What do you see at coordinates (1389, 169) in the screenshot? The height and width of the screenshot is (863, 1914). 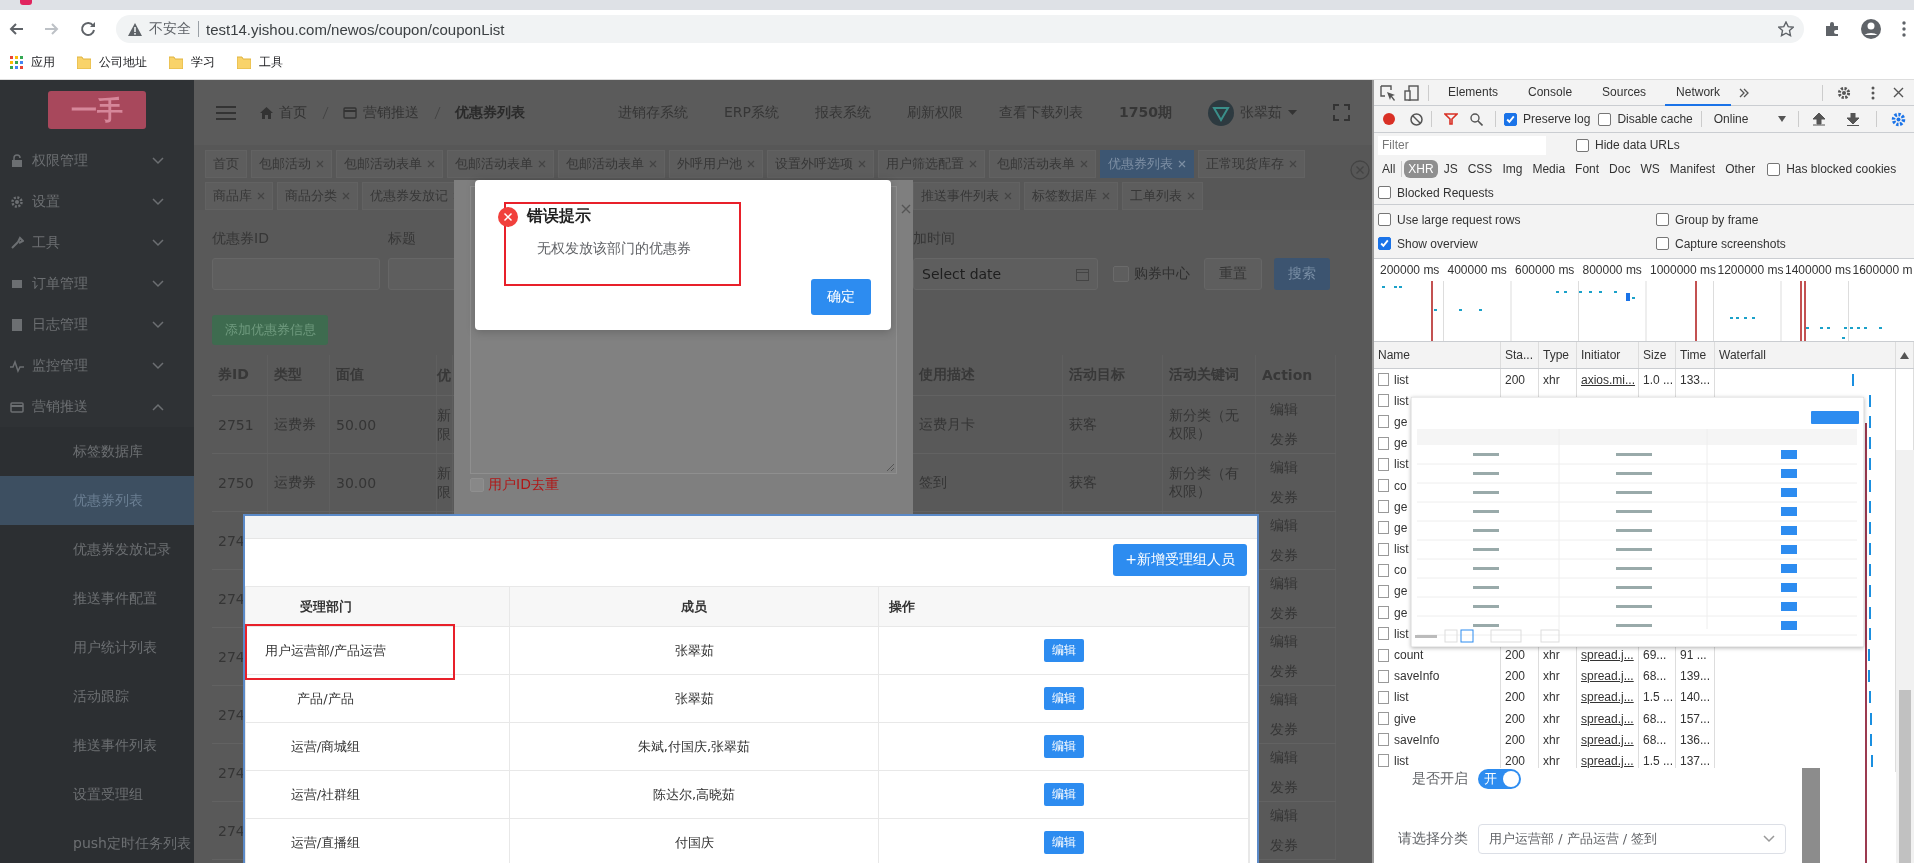 I see `filter-chip: All` at bounding box center [1389, 169].